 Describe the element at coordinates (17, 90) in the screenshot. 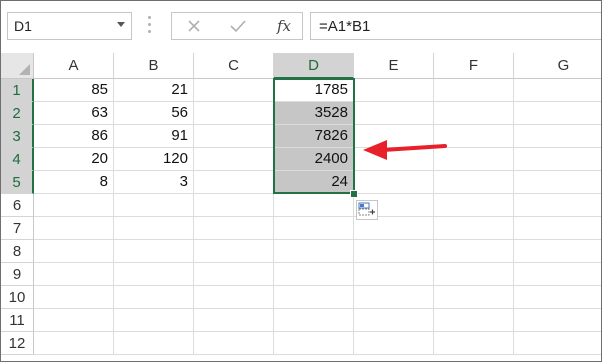

I see `row-header-1: 1` at that location.